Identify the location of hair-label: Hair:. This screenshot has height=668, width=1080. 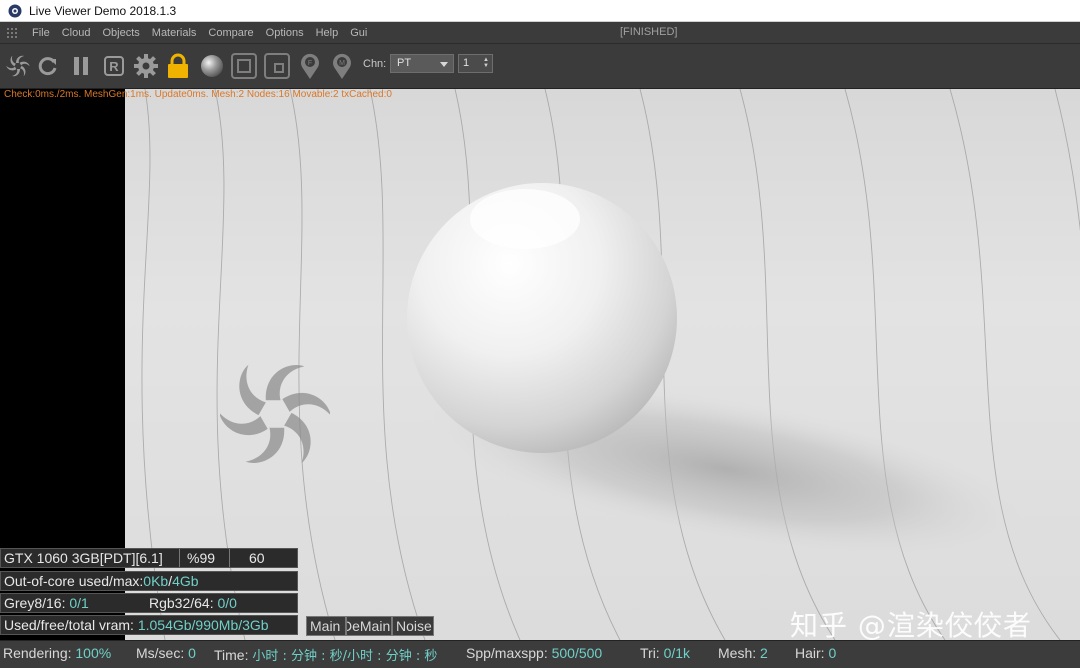
(812, 653).